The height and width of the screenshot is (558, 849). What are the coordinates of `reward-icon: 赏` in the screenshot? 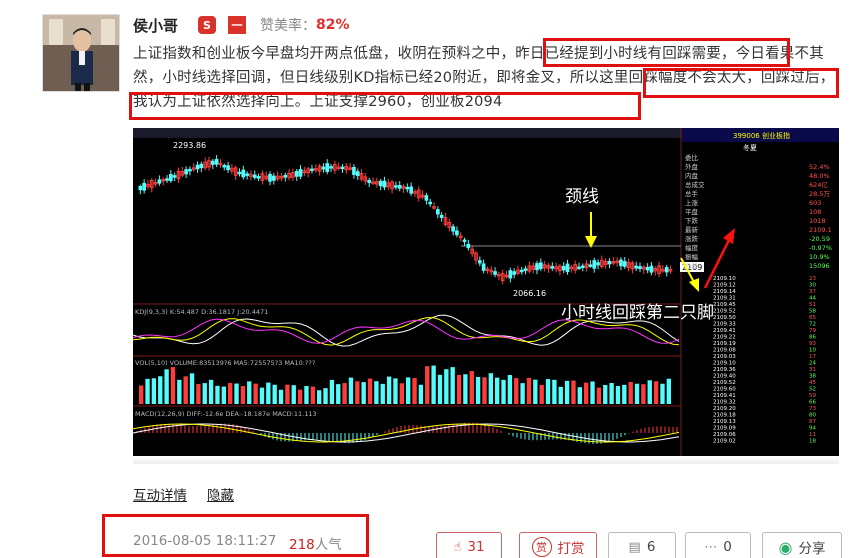 It's located at (541, 547).